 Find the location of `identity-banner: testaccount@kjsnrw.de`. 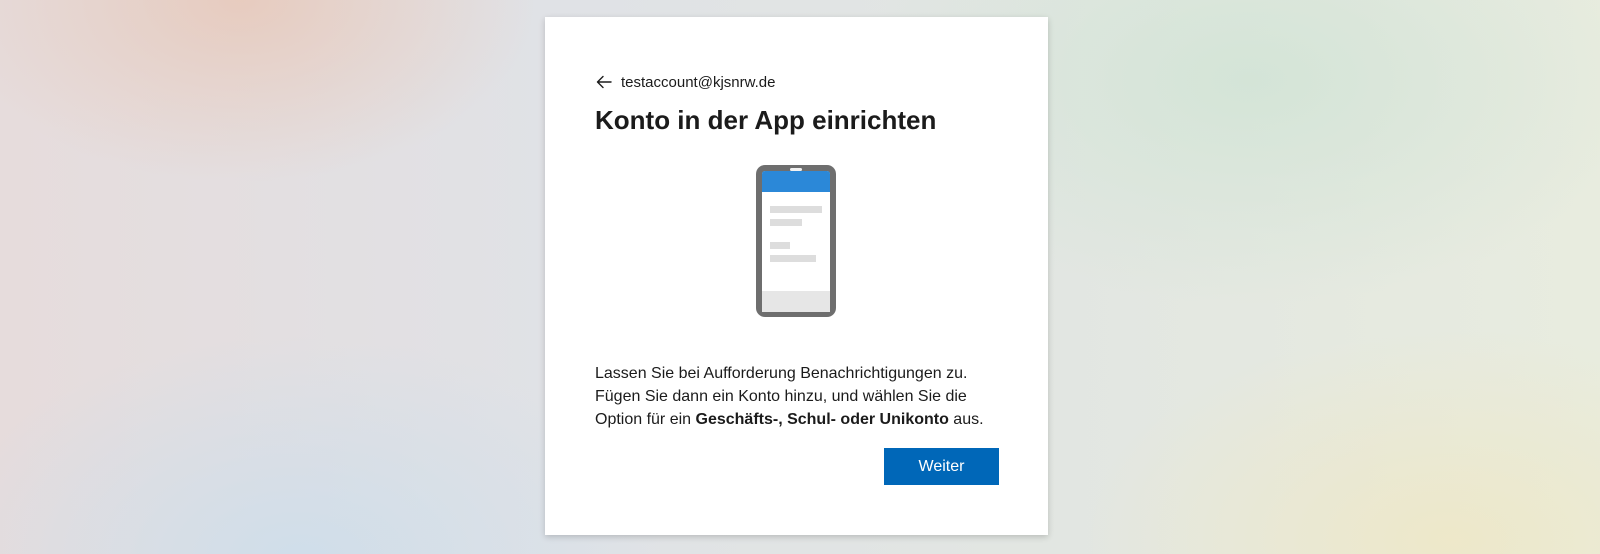

identity-banner: testaccount@kjsnrw.de is located at coordinates (685, 82).